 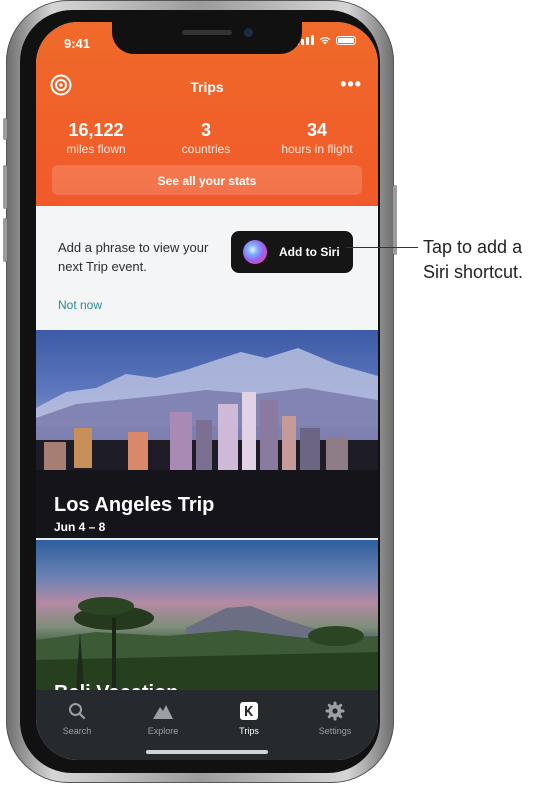 What do you see at coordinates (80, 305) in the screenshot?
I see `not-now-link: Not now` at bounding box center [80, 305].